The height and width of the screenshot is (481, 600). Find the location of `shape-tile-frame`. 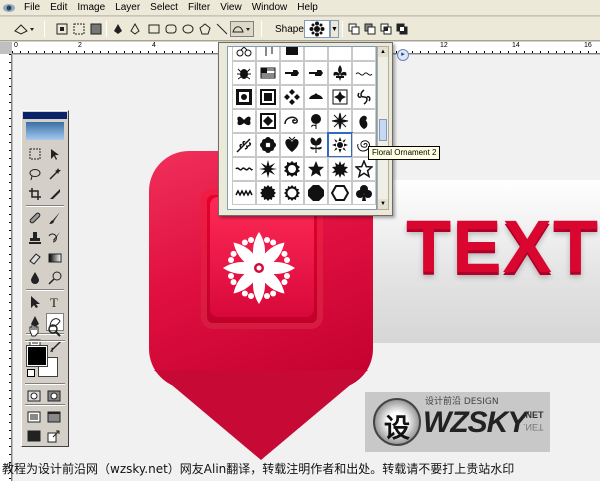

shape-tile-frame is located at coordinates (244, 97).